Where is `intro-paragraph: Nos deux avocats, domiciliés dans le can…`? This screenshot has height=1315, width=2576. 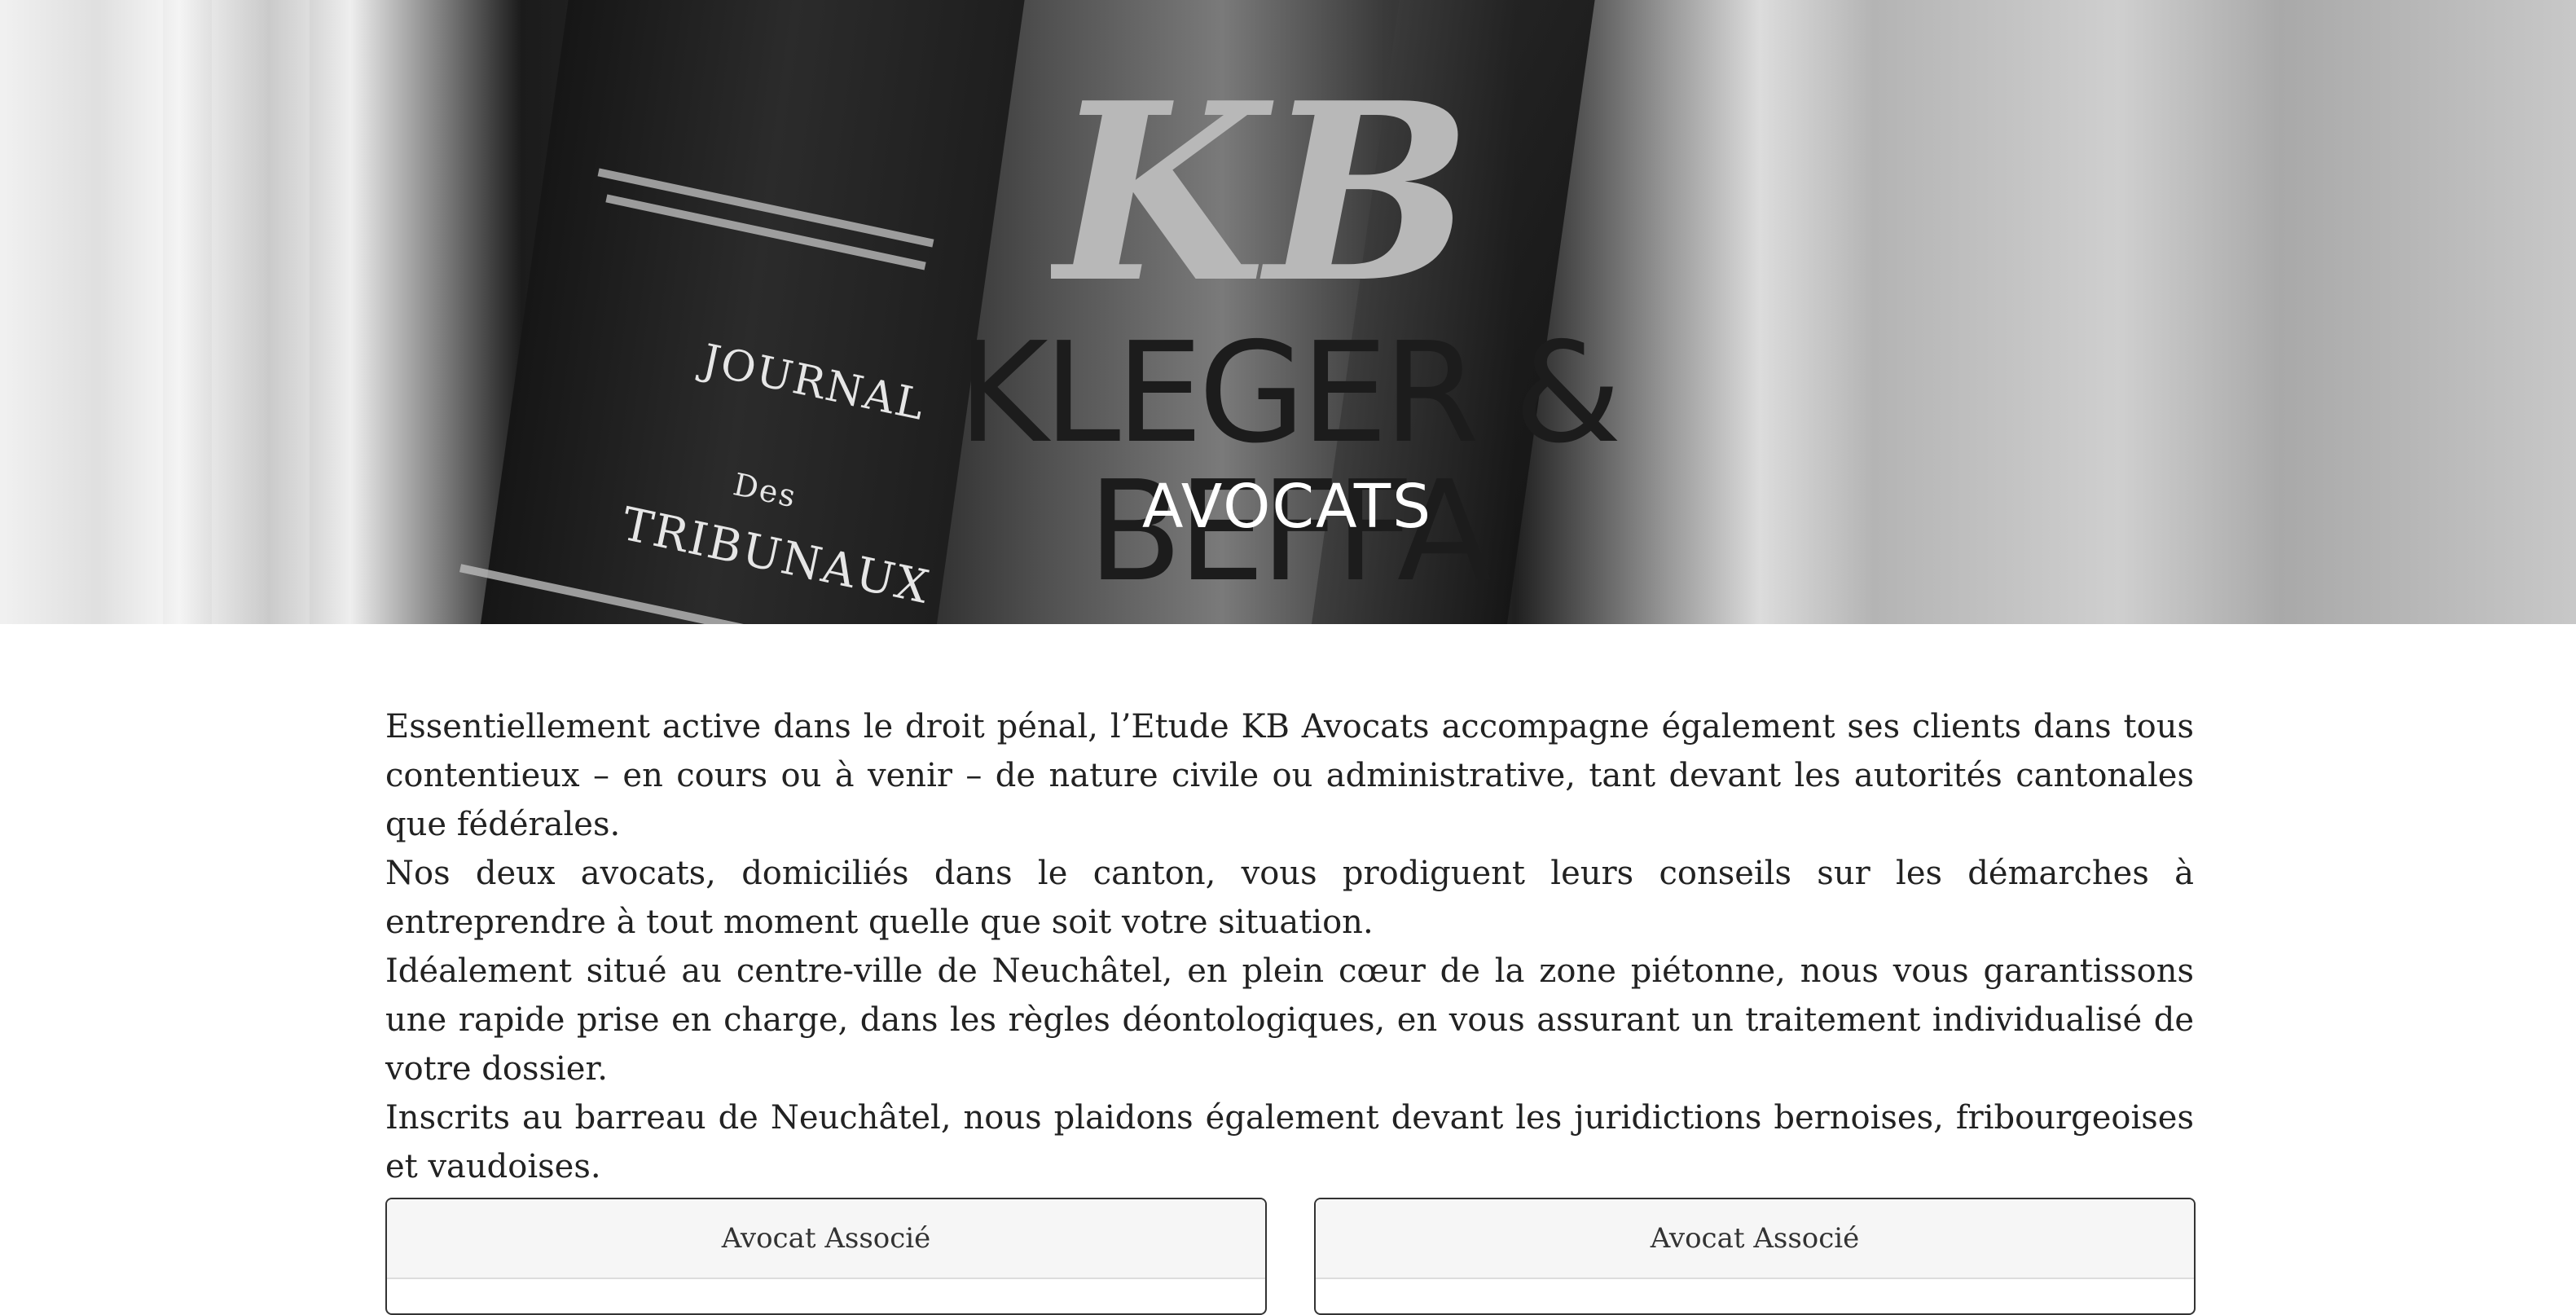
intro-paragraph: Nos deux avocats, domiciliés dans le can… is located at coordinates (1289, 898).